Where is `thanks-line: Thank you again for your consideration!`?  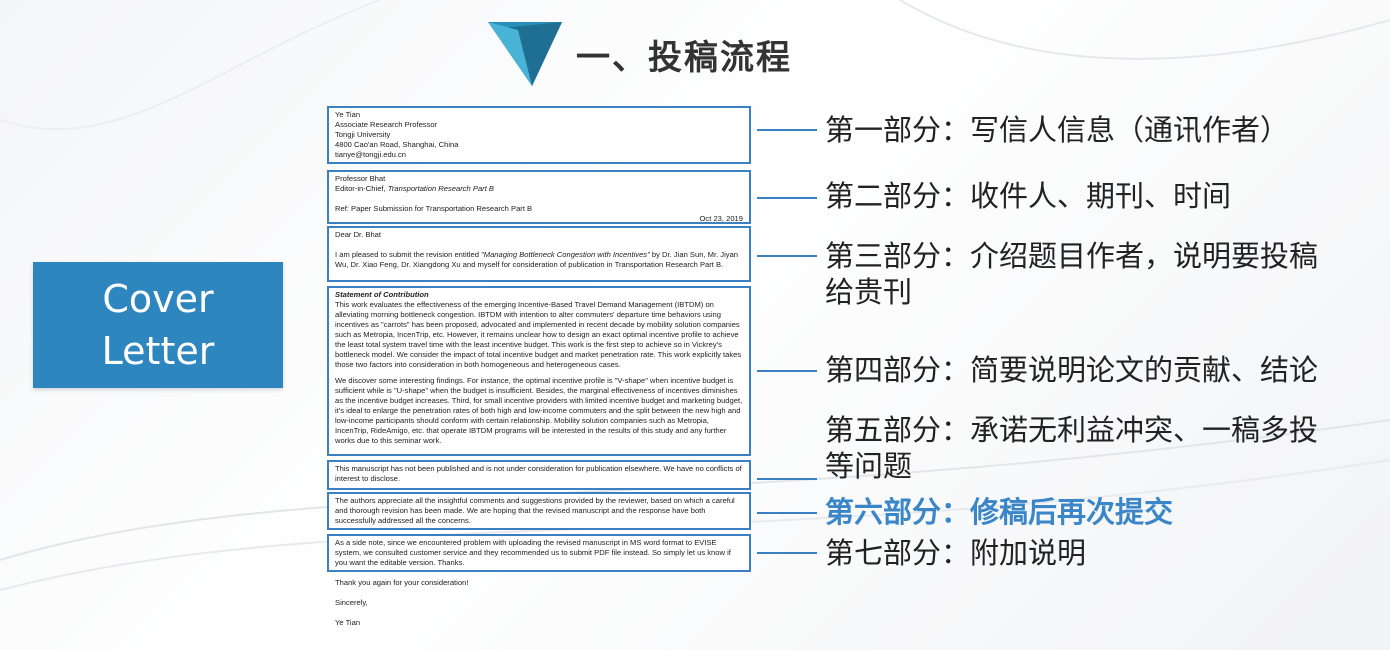
thanks-line: Thank you again for your consideration! is located at coordinates (402, 582).